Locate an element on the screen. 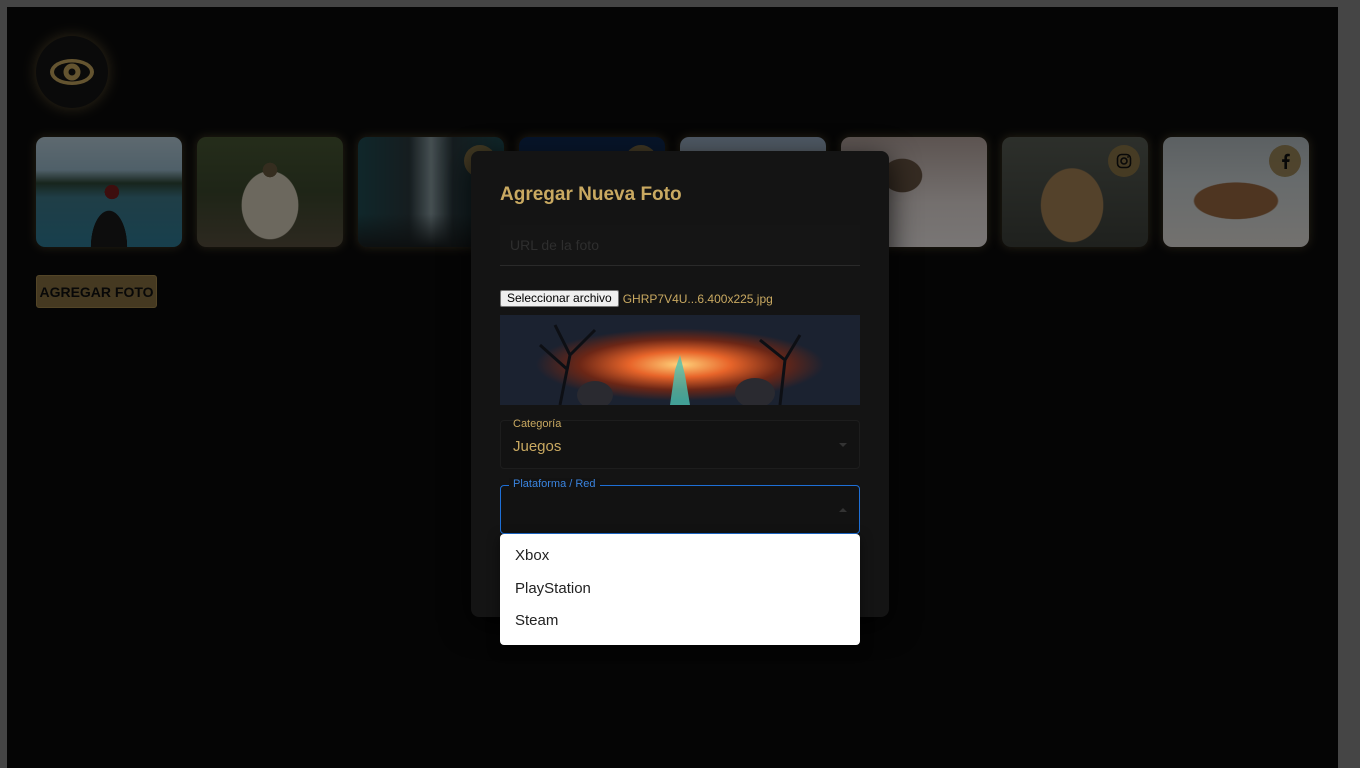 The width and height of the screenshot is (1360, 768). platform-option-playstation: PlayStation is located at coordinates (680, 589).